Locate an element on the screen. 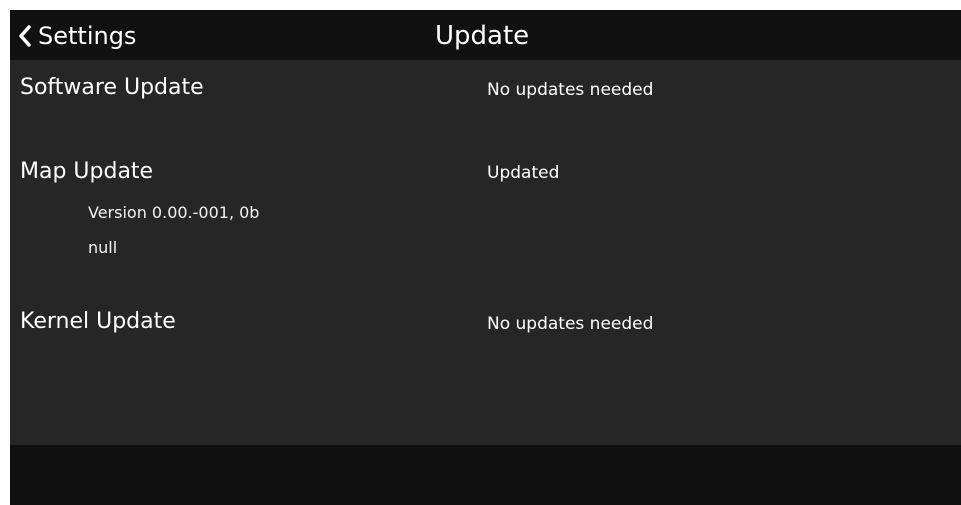 The height and width of the screenshot is (505, 961). header-bar: Settings Update is located at coordinates (485, 35).